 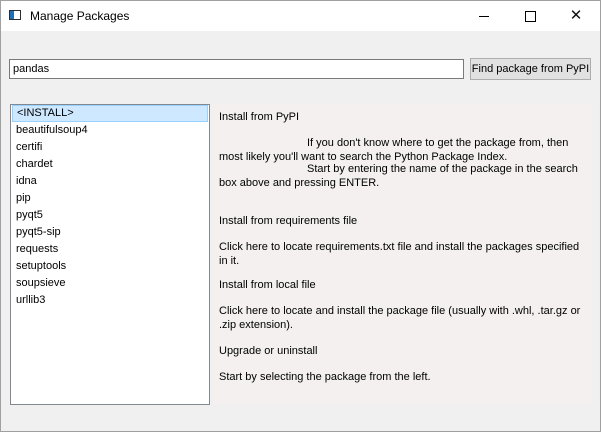 I want to click on install-from-requirements-link: Install from requirements file, so click(x=404, y=221).